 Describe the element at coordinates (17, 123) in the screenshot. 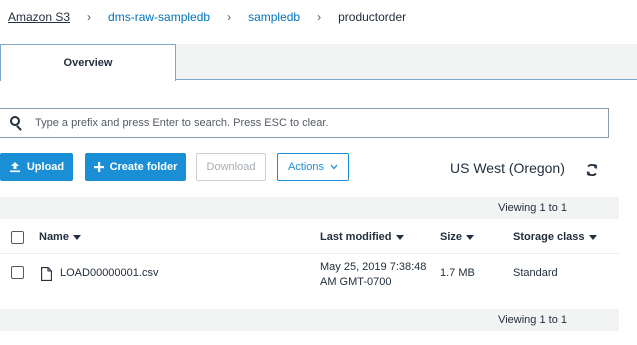

I see `search-icon` at that location.